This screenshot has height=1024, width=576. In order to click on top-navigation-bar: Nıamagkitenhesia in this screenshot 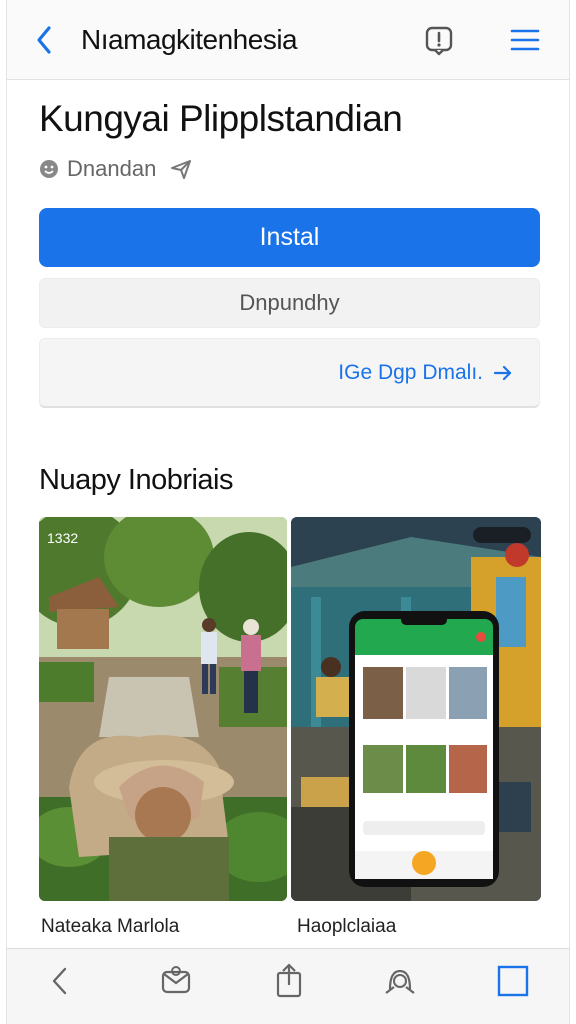, I will do `click(288, 40)`.